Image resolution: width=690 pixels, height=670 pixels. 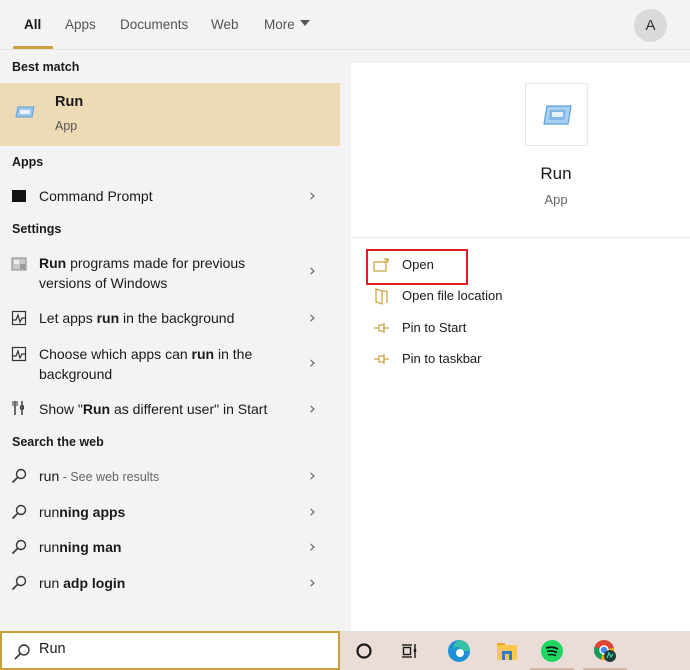 I want to click on web-result: run - See web results ›, so click(x=170, y=477).